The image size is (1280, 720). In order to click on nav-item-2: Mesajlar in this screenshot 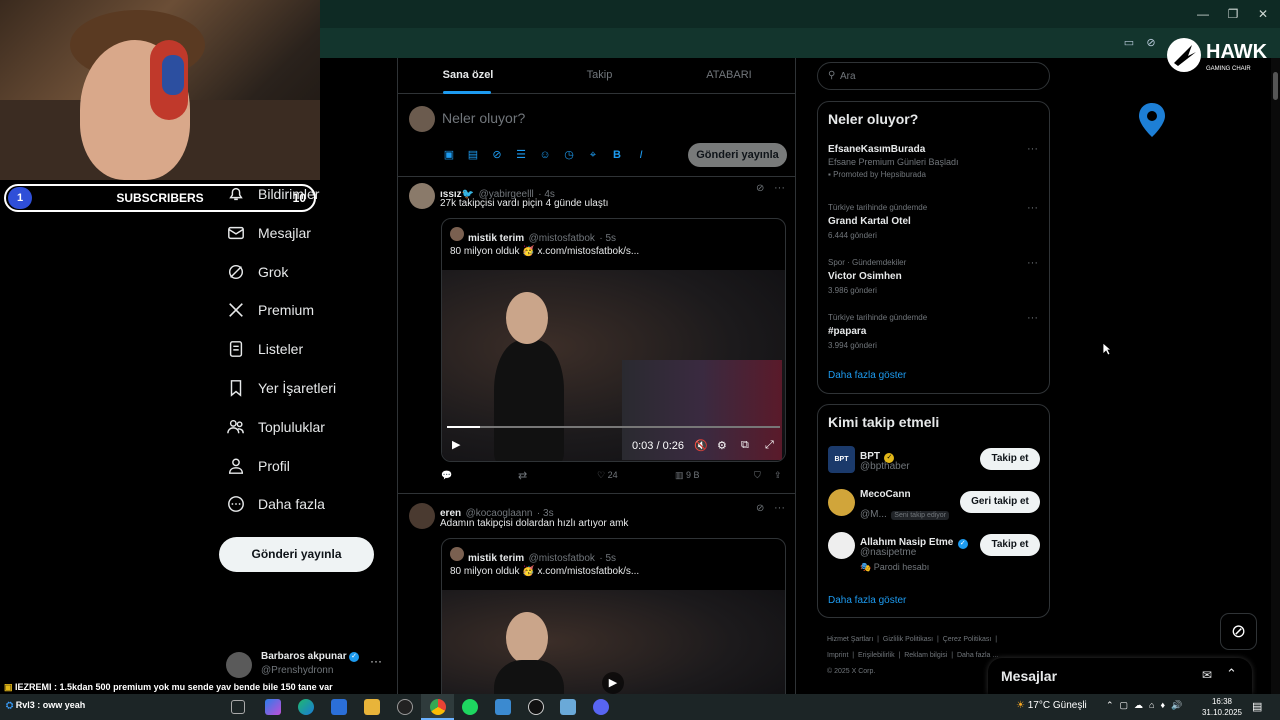, I will do `click(268, 233)`.